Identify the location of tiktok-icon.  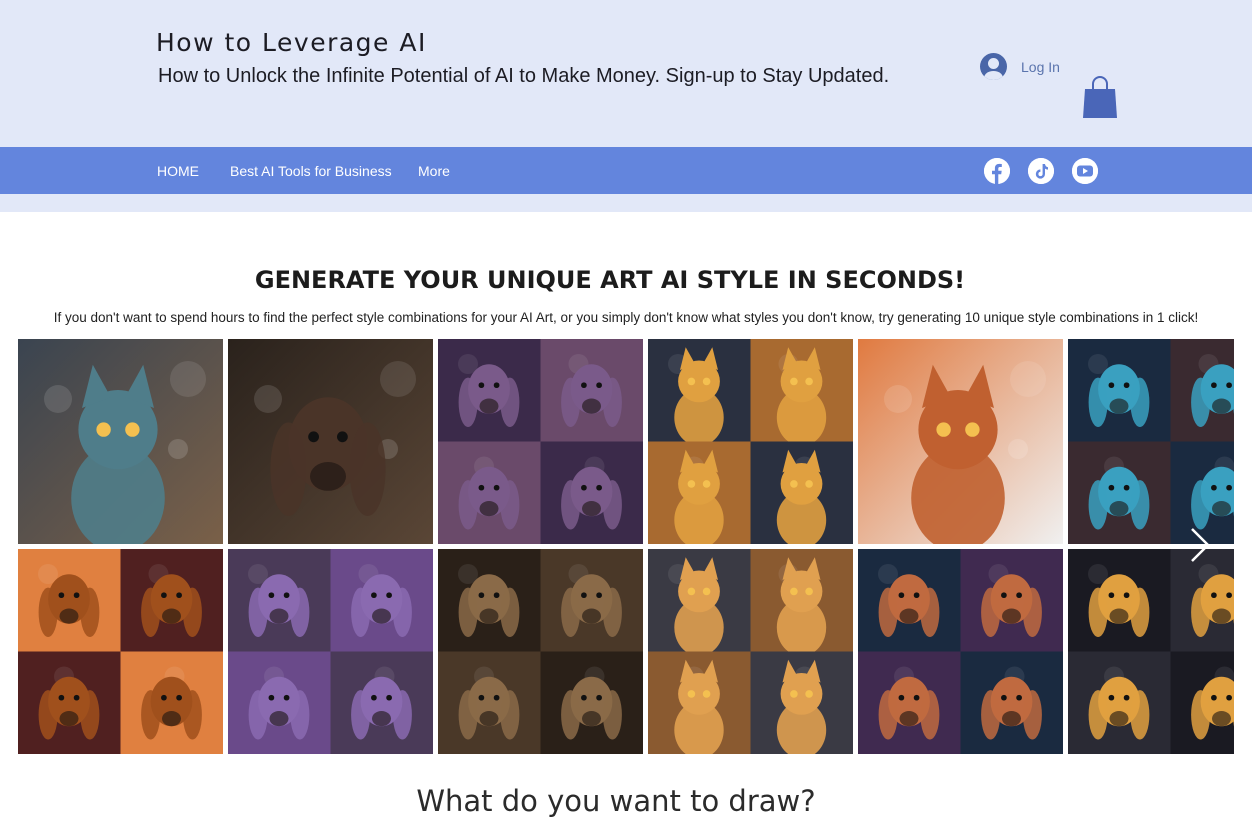
(1041, 171).